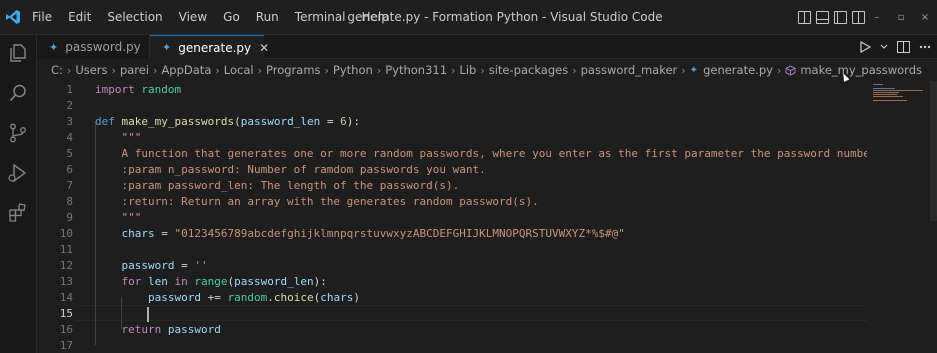  I want to click on line-number: 17, so click(66, 345).